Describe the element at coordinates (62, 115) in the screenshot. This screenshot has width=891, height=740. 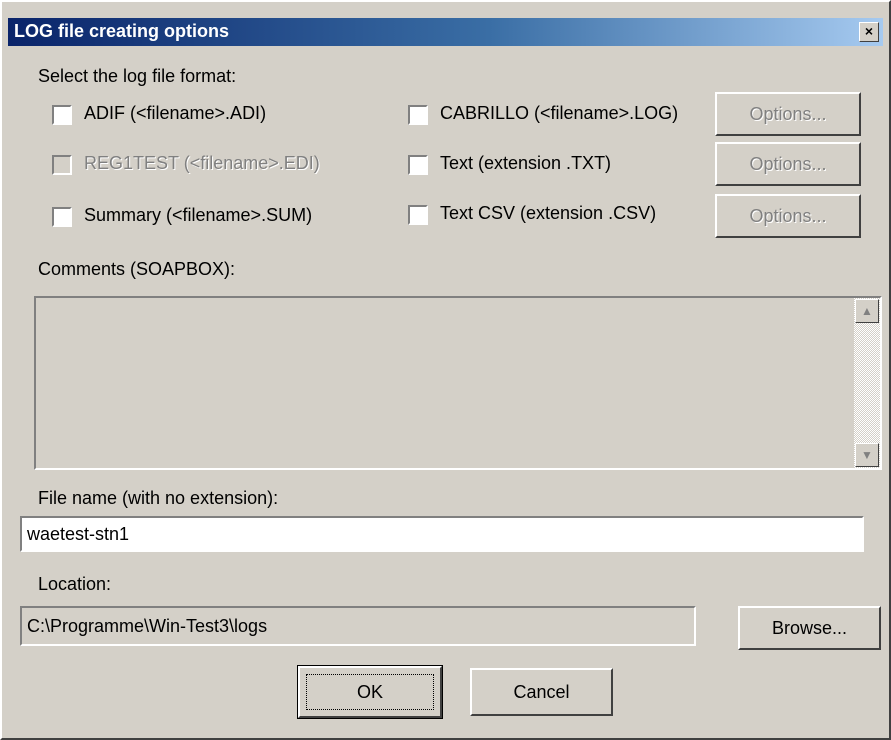
I see `adif-checkbox` at that location.